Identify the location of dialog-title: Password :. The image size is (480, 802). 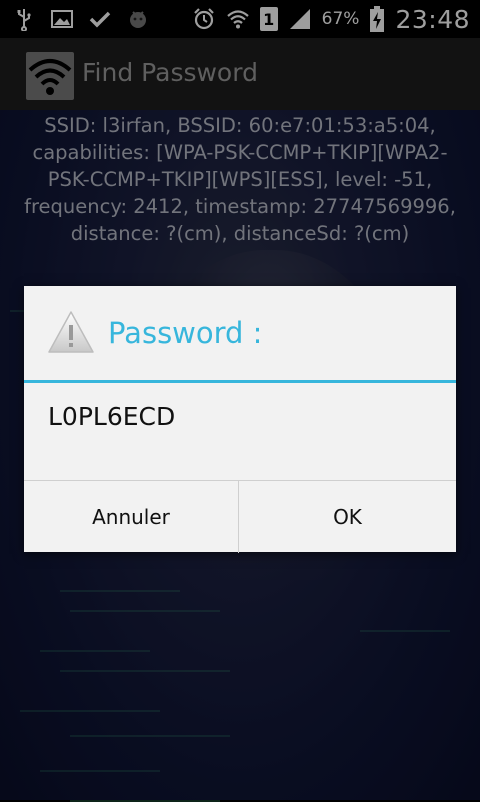
(185, 333).